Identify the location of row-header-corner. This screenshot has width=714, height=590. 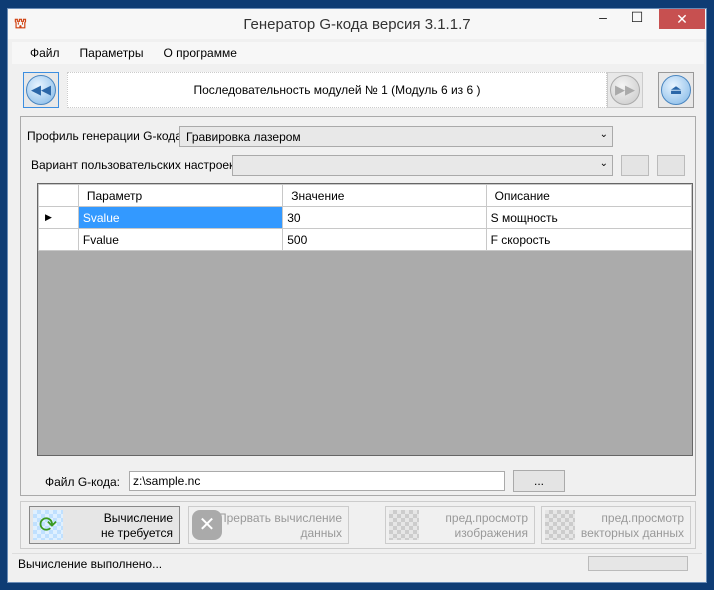
(58, 195).